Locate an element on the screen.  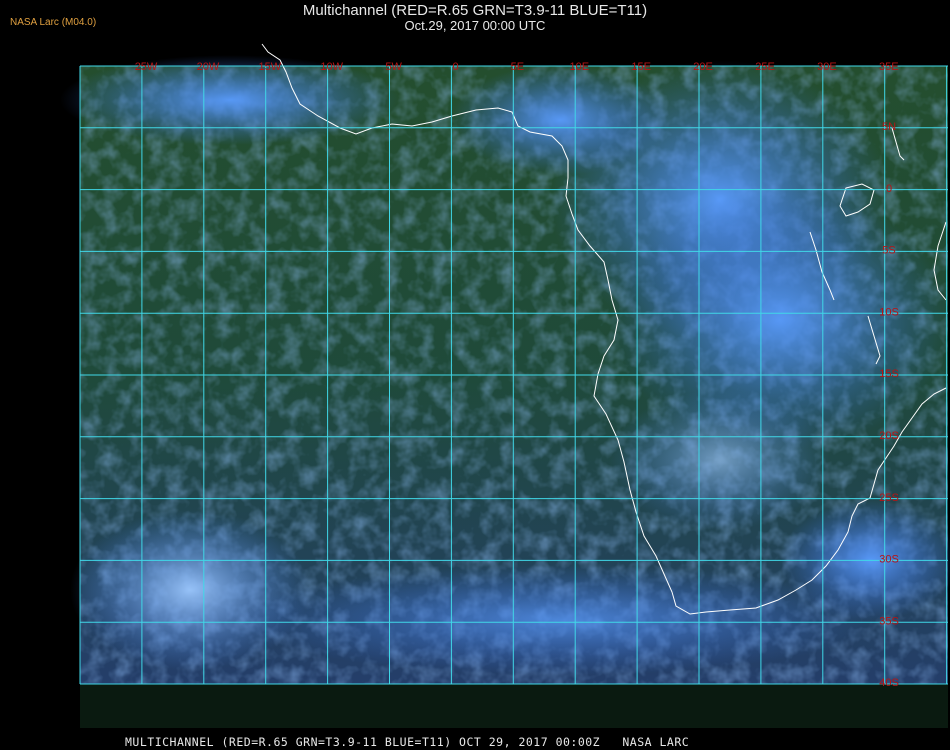
longitude-label: 25W is located at coordinates (146, 67).